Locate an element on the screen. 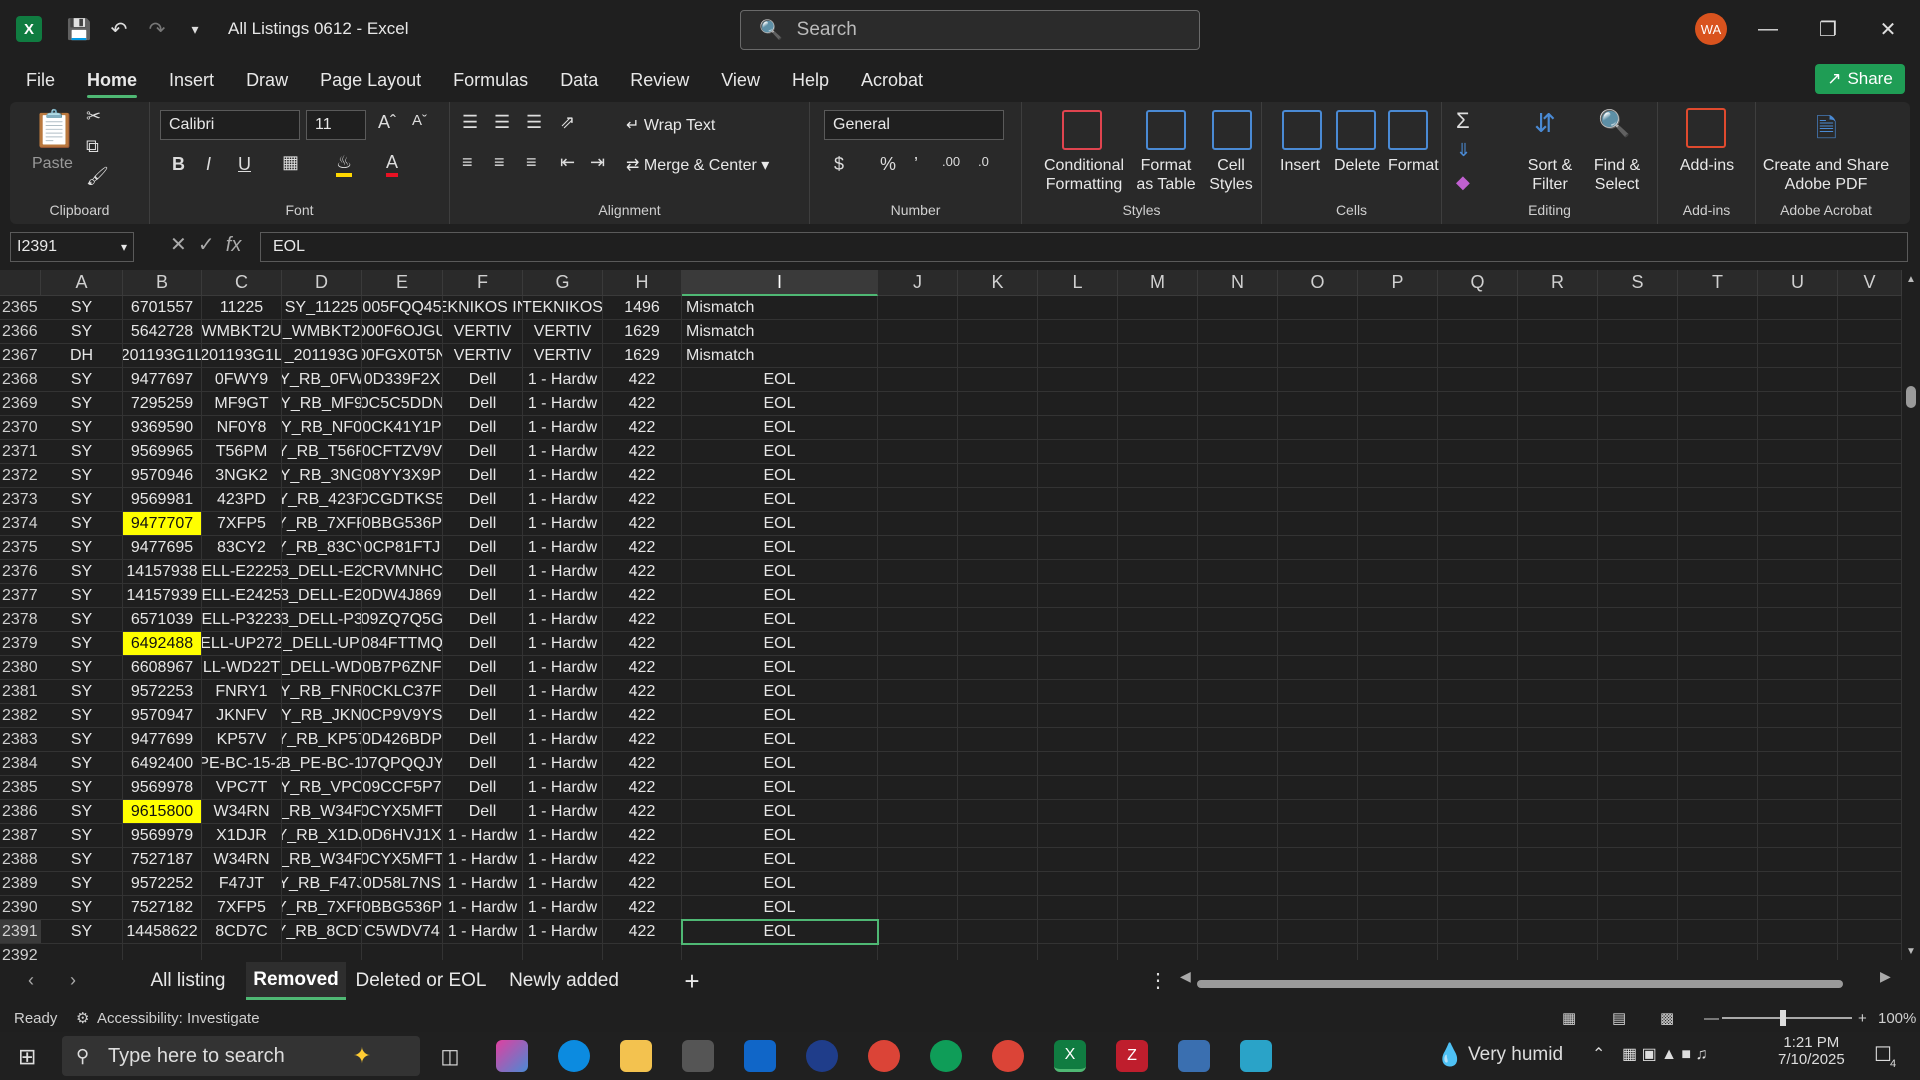  row-header: 2378 is located at coordinates (20, 620).